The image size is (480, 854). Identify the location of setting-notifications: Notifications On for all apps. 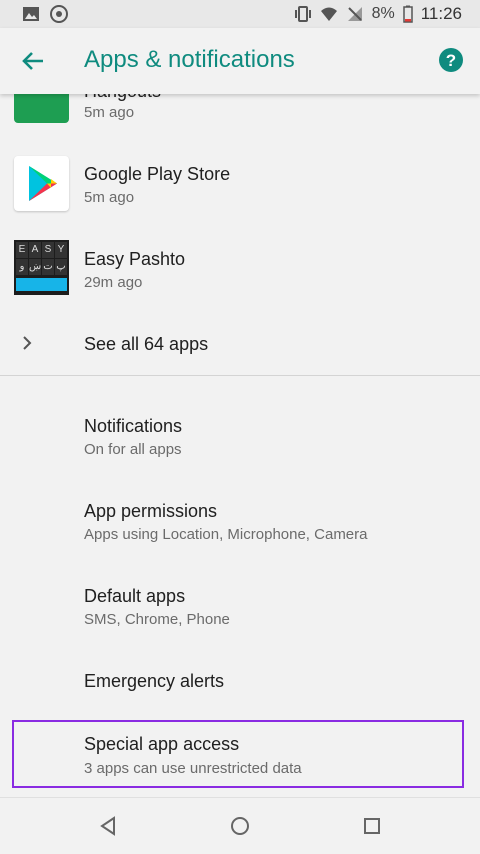
(240, 435).